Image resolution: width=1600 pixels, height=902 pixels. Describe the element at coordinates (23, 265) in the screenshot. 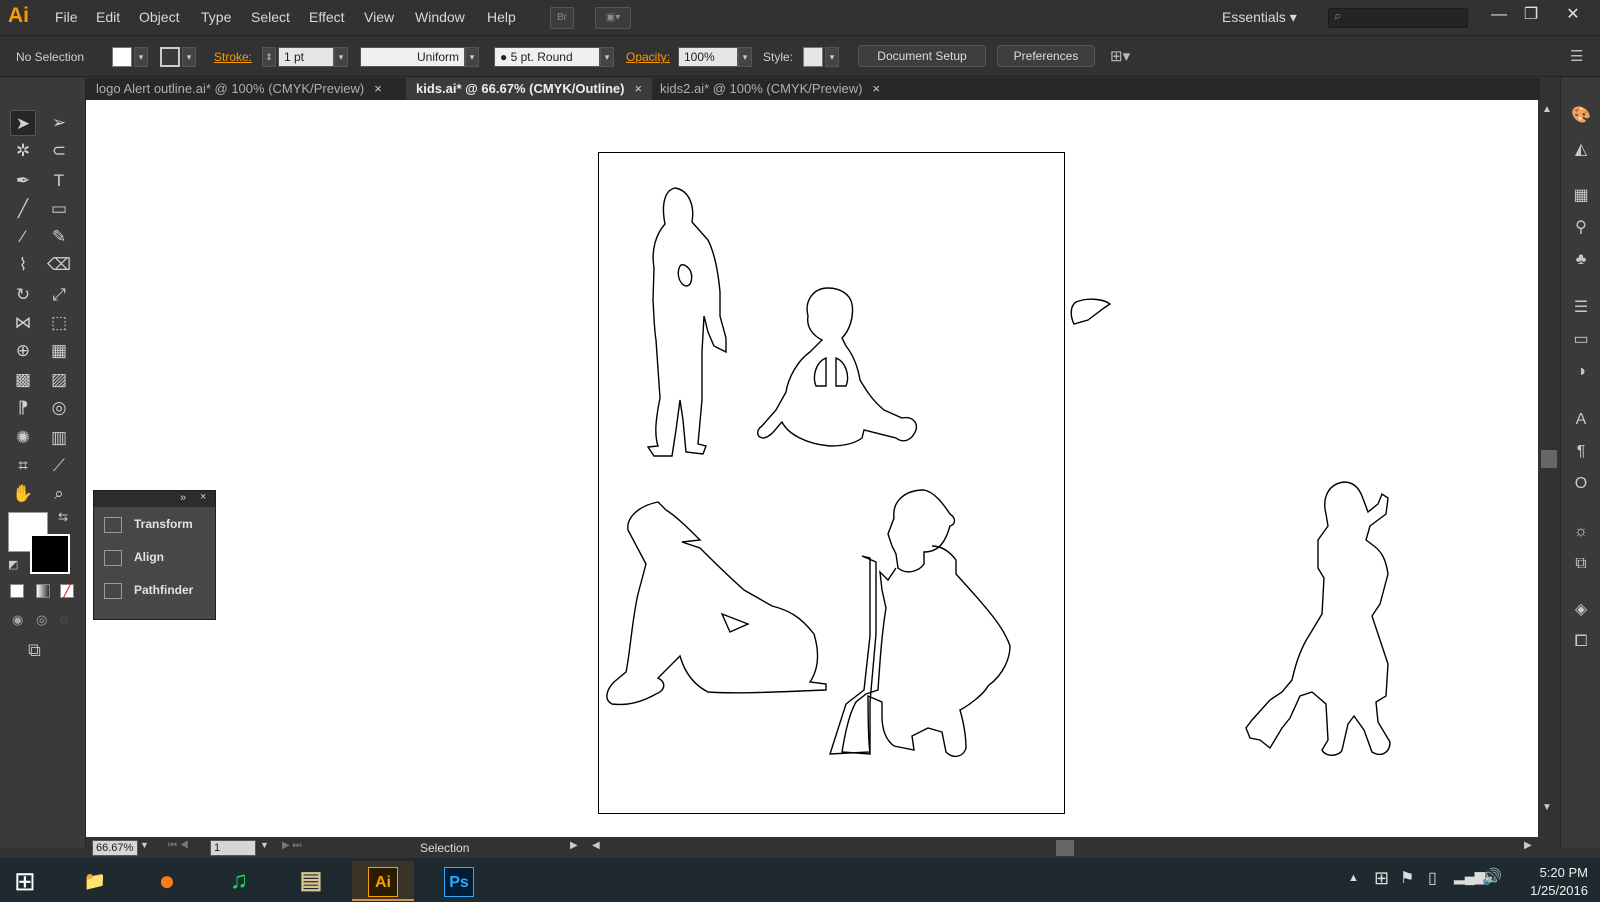

I see `blob-brush-tool-icon: ⌇` at that location.